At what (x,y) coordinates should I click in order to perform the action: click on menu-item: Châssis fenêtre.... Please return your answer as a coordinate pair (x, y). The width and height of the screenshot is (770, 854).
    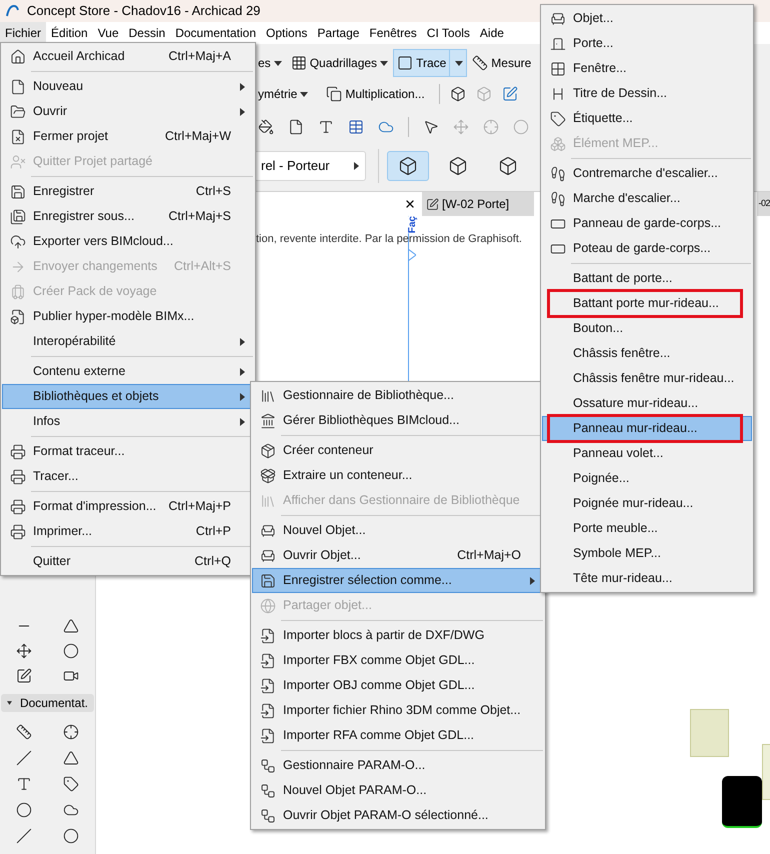
    Looking at the image, I should click on (647, 353).